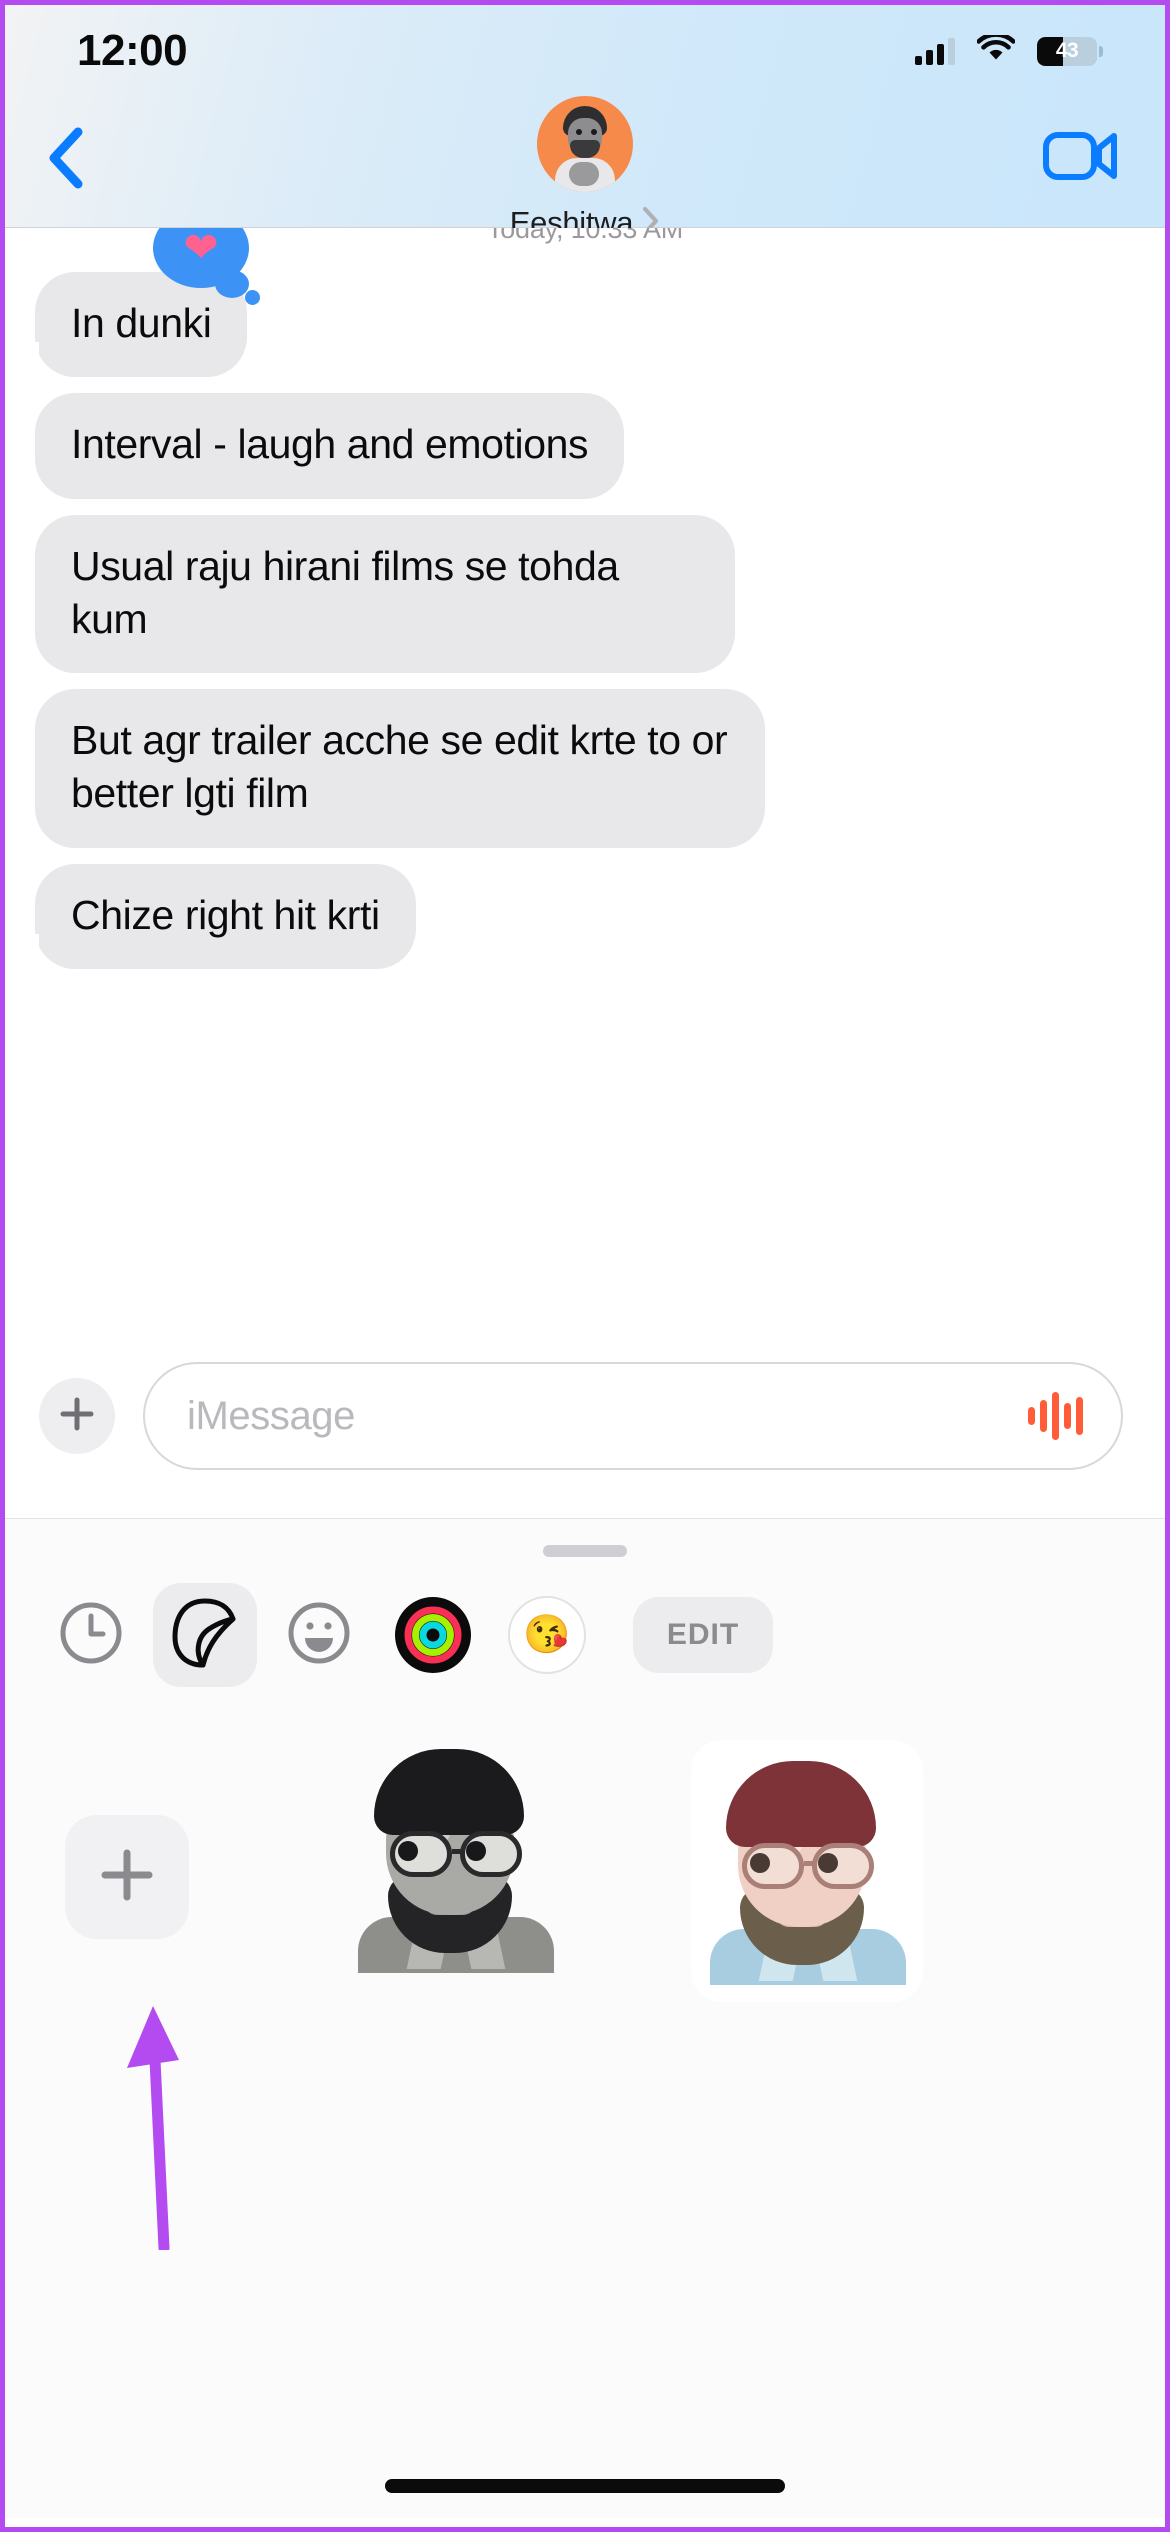  Describe the element at coordinates (330, 446) in the screenshot. I see `message-bubble: Interval - laugh and emotions` at that location.